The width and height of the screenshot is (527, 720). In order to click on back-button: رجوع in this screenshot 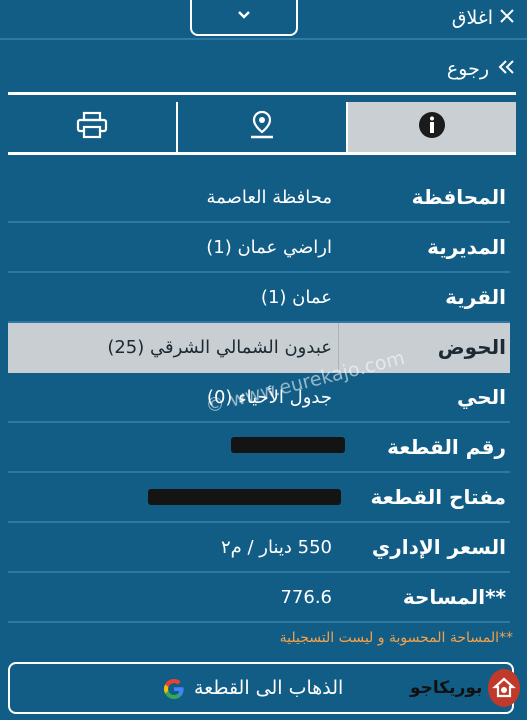, I will do `click(481, 69)`.